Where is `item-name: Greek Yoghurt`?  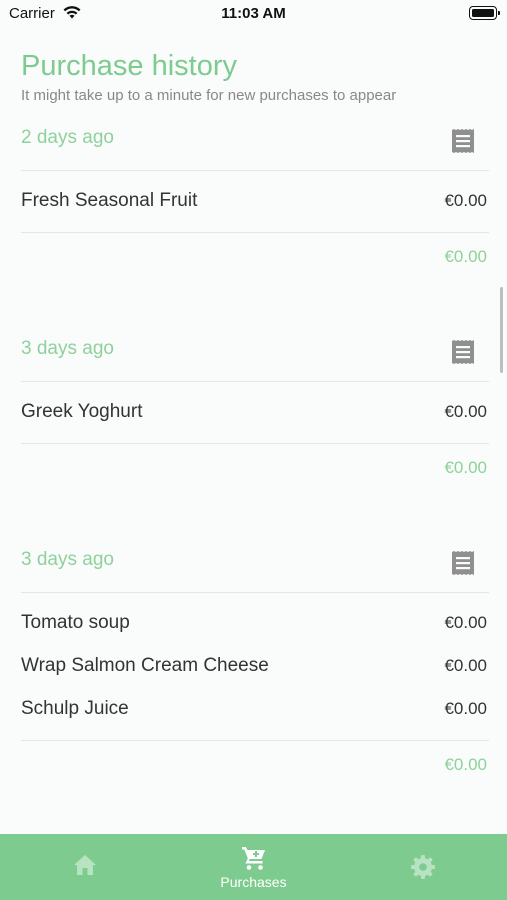 item-name: Greek Yoghurt is located at coordinates (82, 411).